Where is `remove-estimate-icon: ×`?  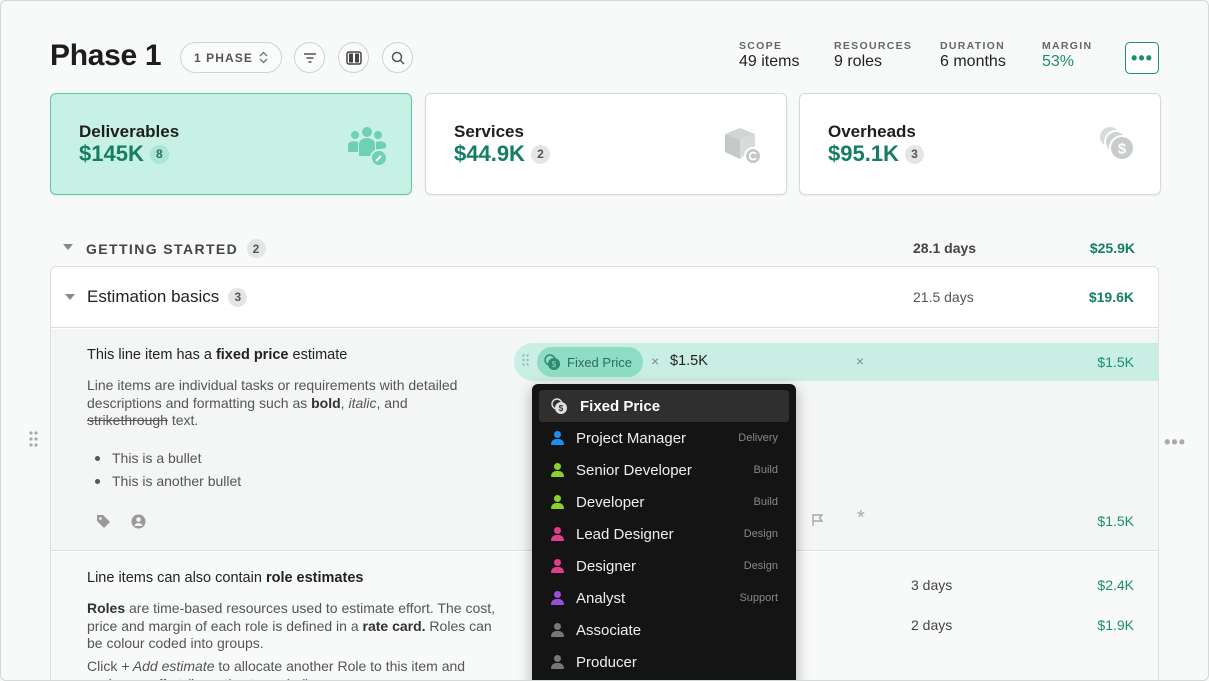 remove-estimate-icon: × is located at coordinates (860, 361).